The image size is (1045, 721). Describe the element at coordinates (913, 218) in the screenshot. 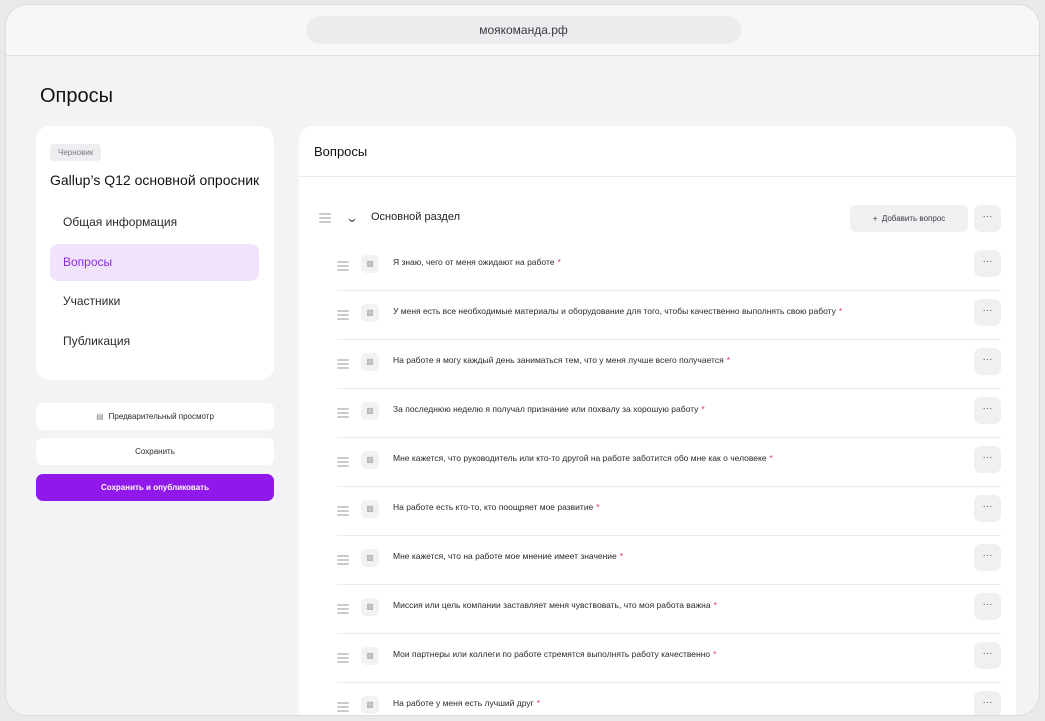

I see `add-question-label: Добавить вопрос` at that location.